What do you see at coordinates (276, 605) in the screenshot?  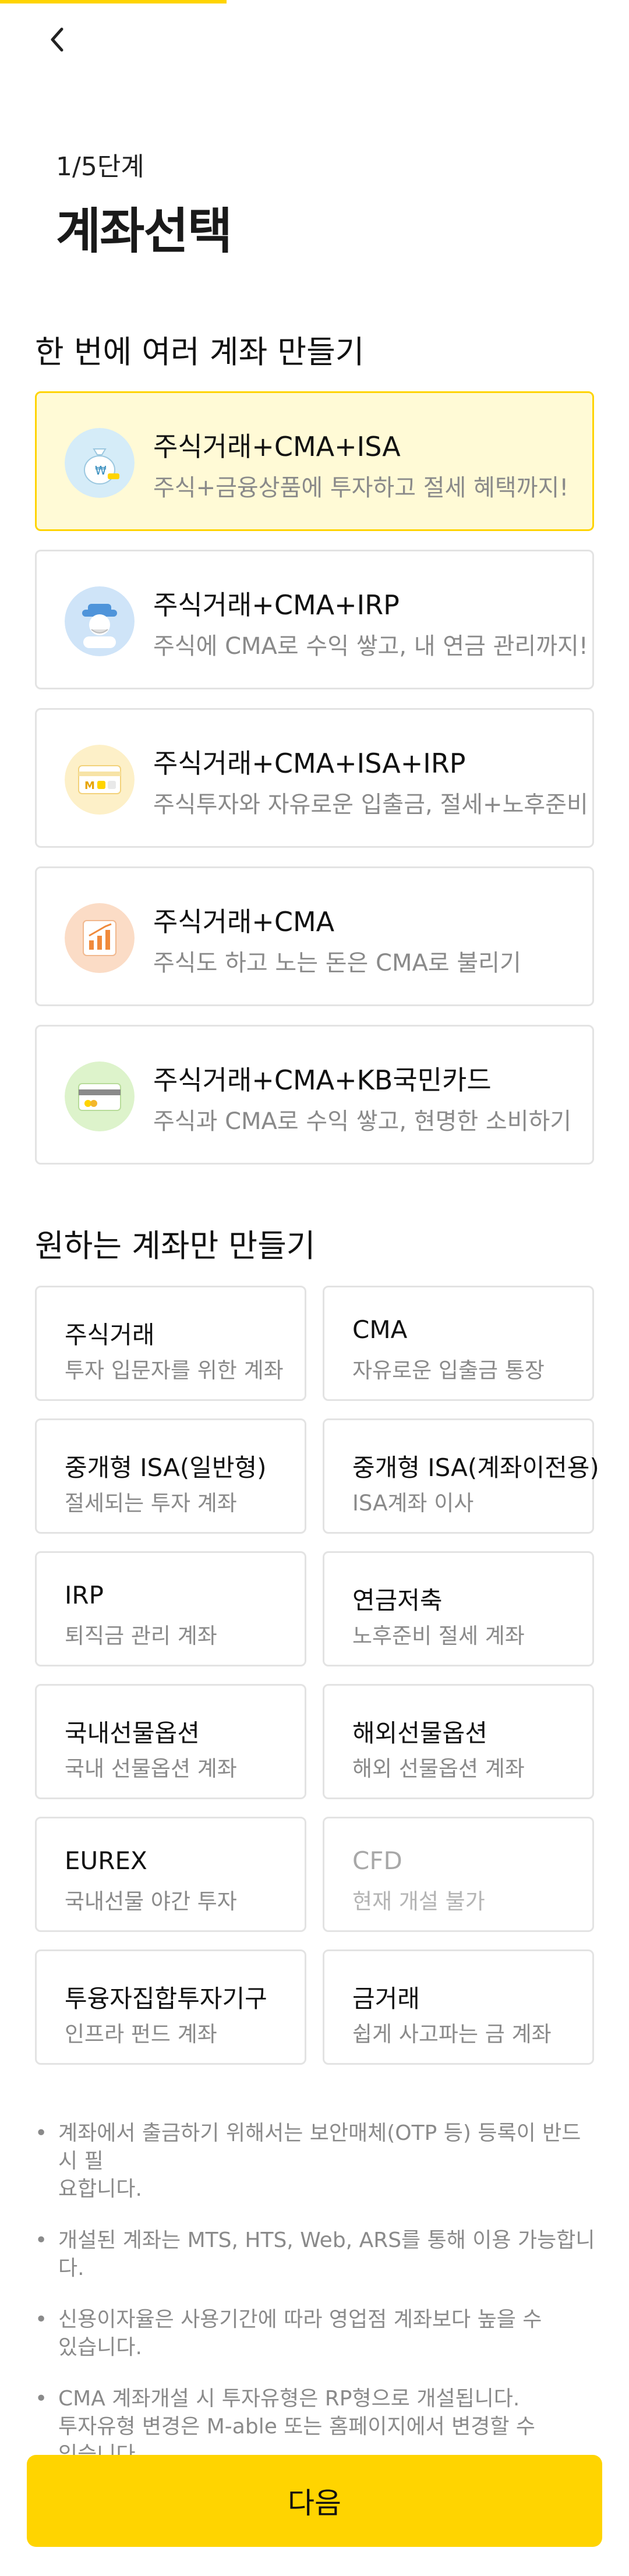 I see `bundle-option-title: 주식거래+CMA+IRP` at bounding box center [276, 605].